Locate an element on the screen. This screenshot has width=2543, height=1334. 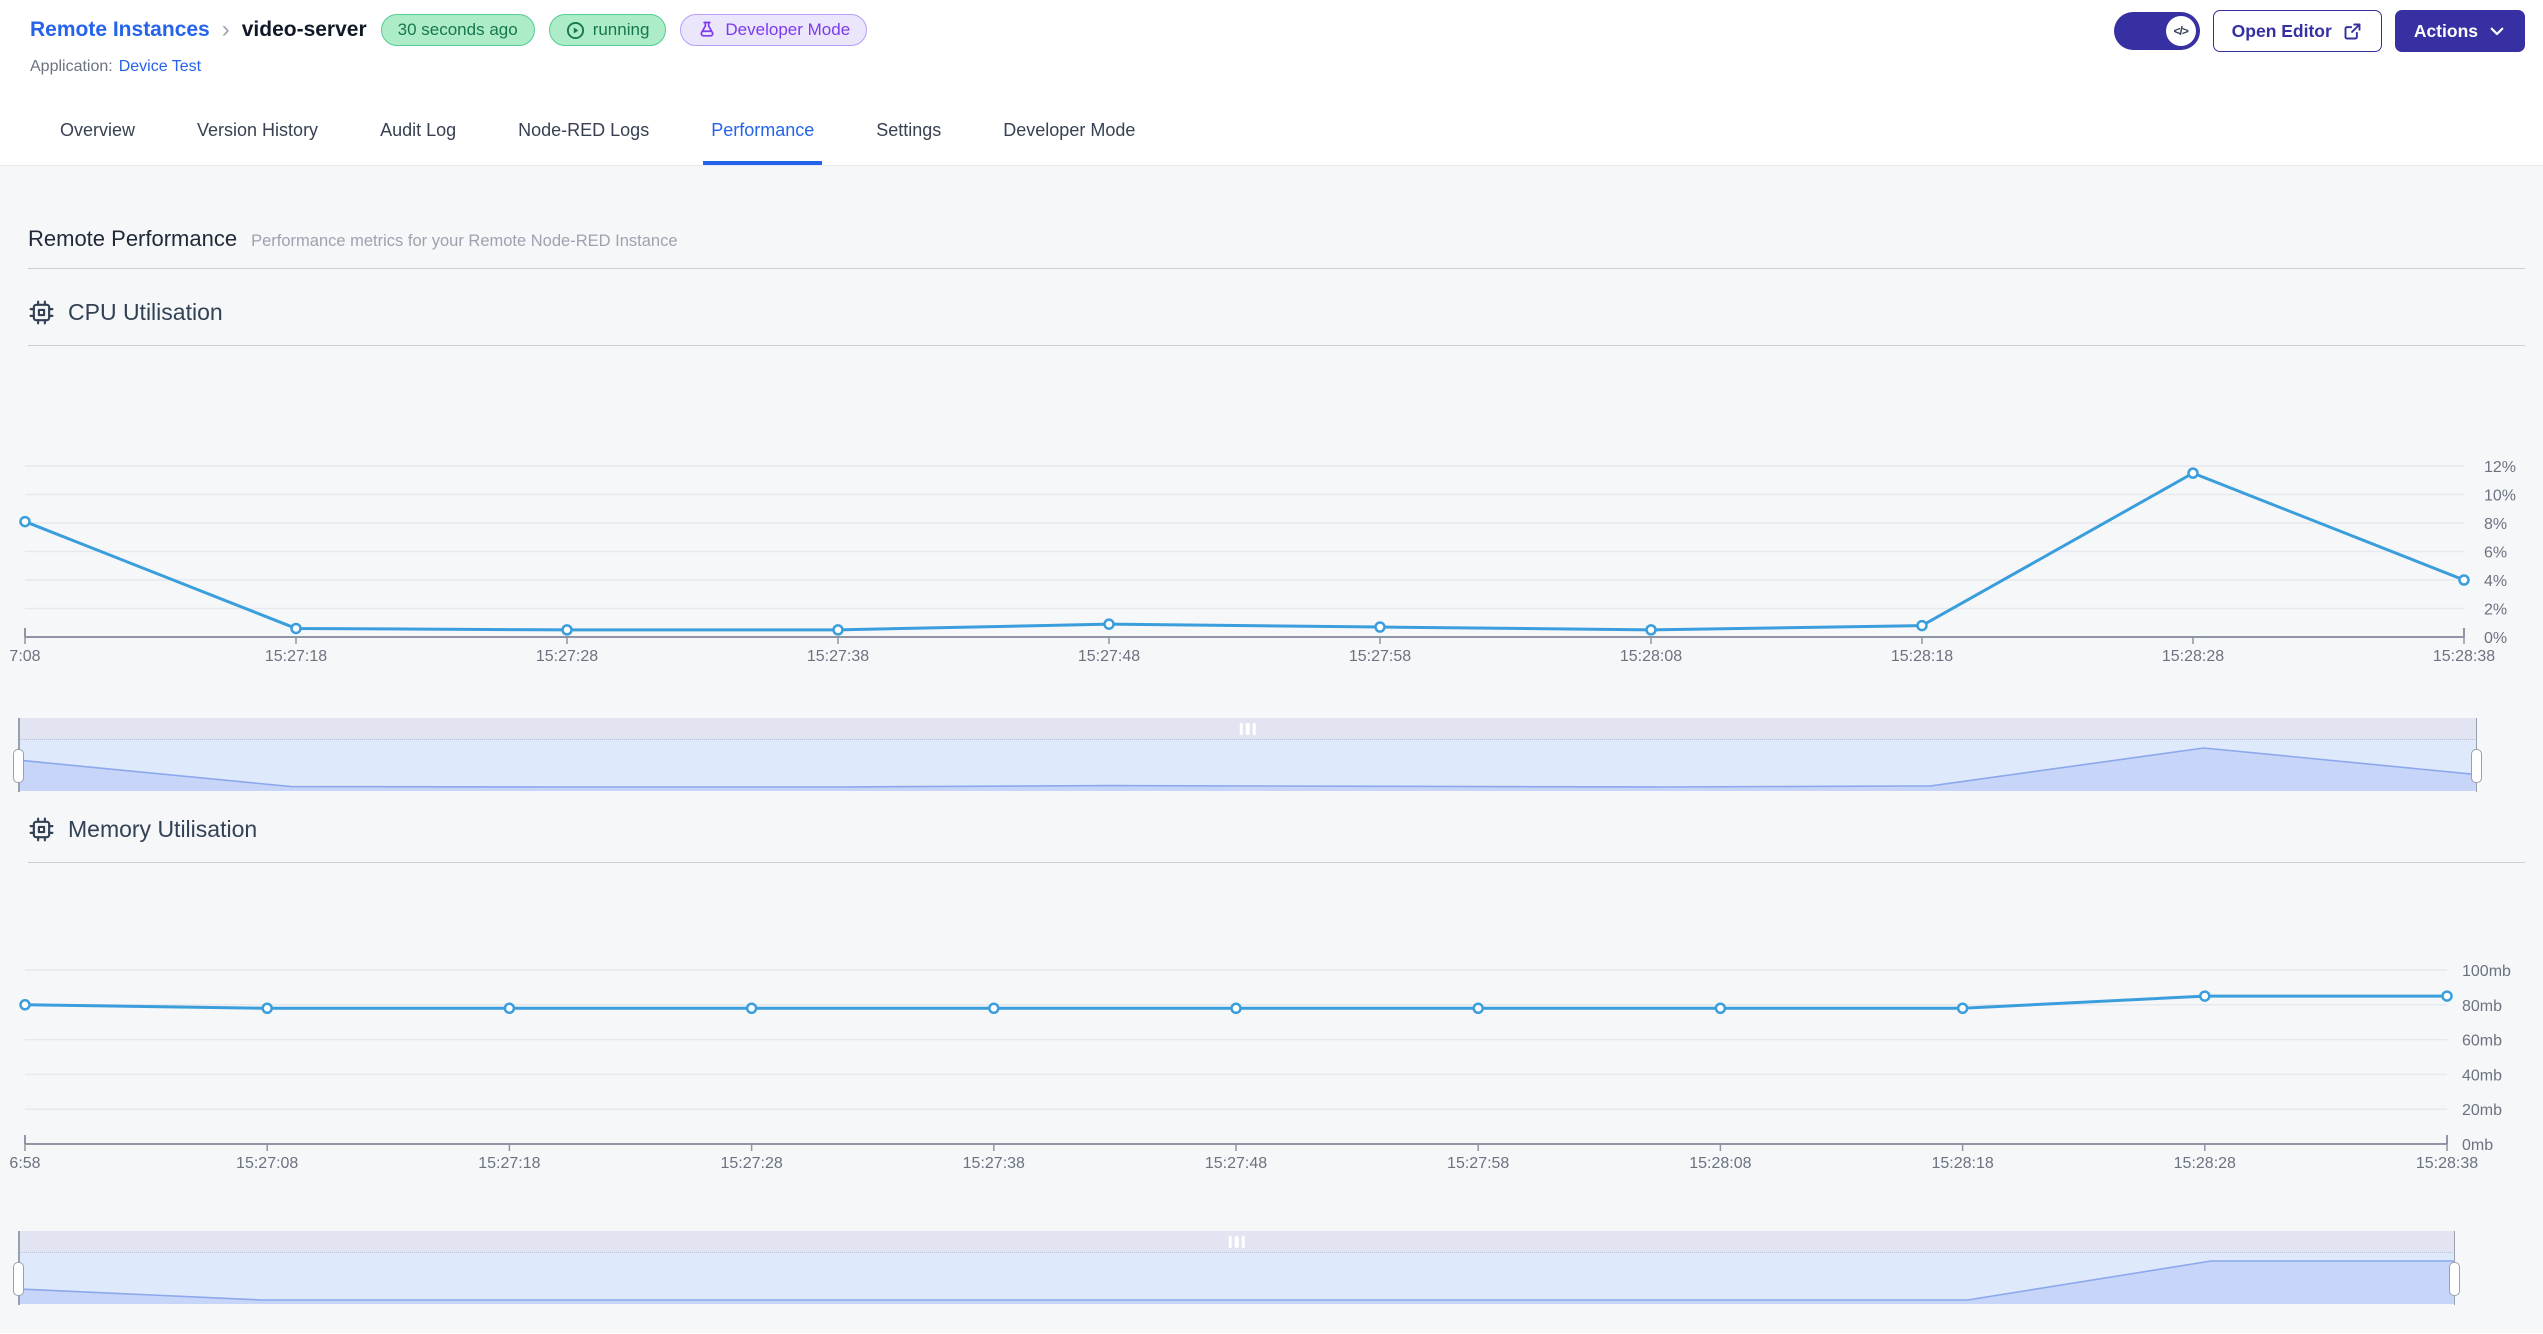
tab-overview: Overview is located at coordinates (97, 132).